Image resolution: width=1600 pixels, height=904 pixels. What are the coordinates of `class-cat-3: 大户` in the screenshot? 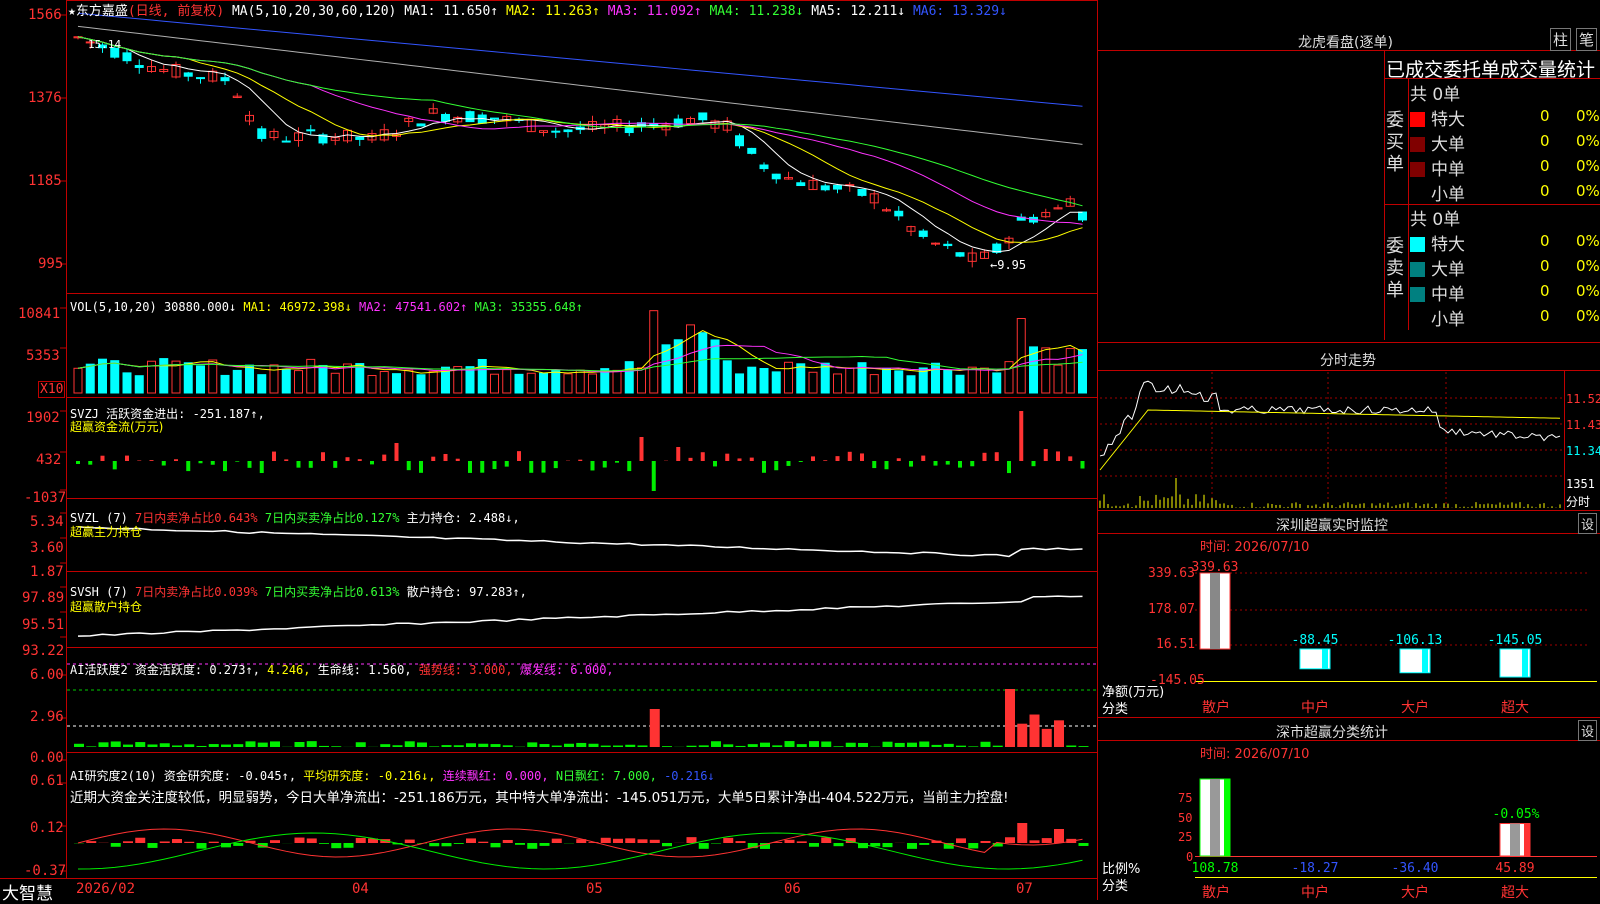 It's located at (1415, 892).